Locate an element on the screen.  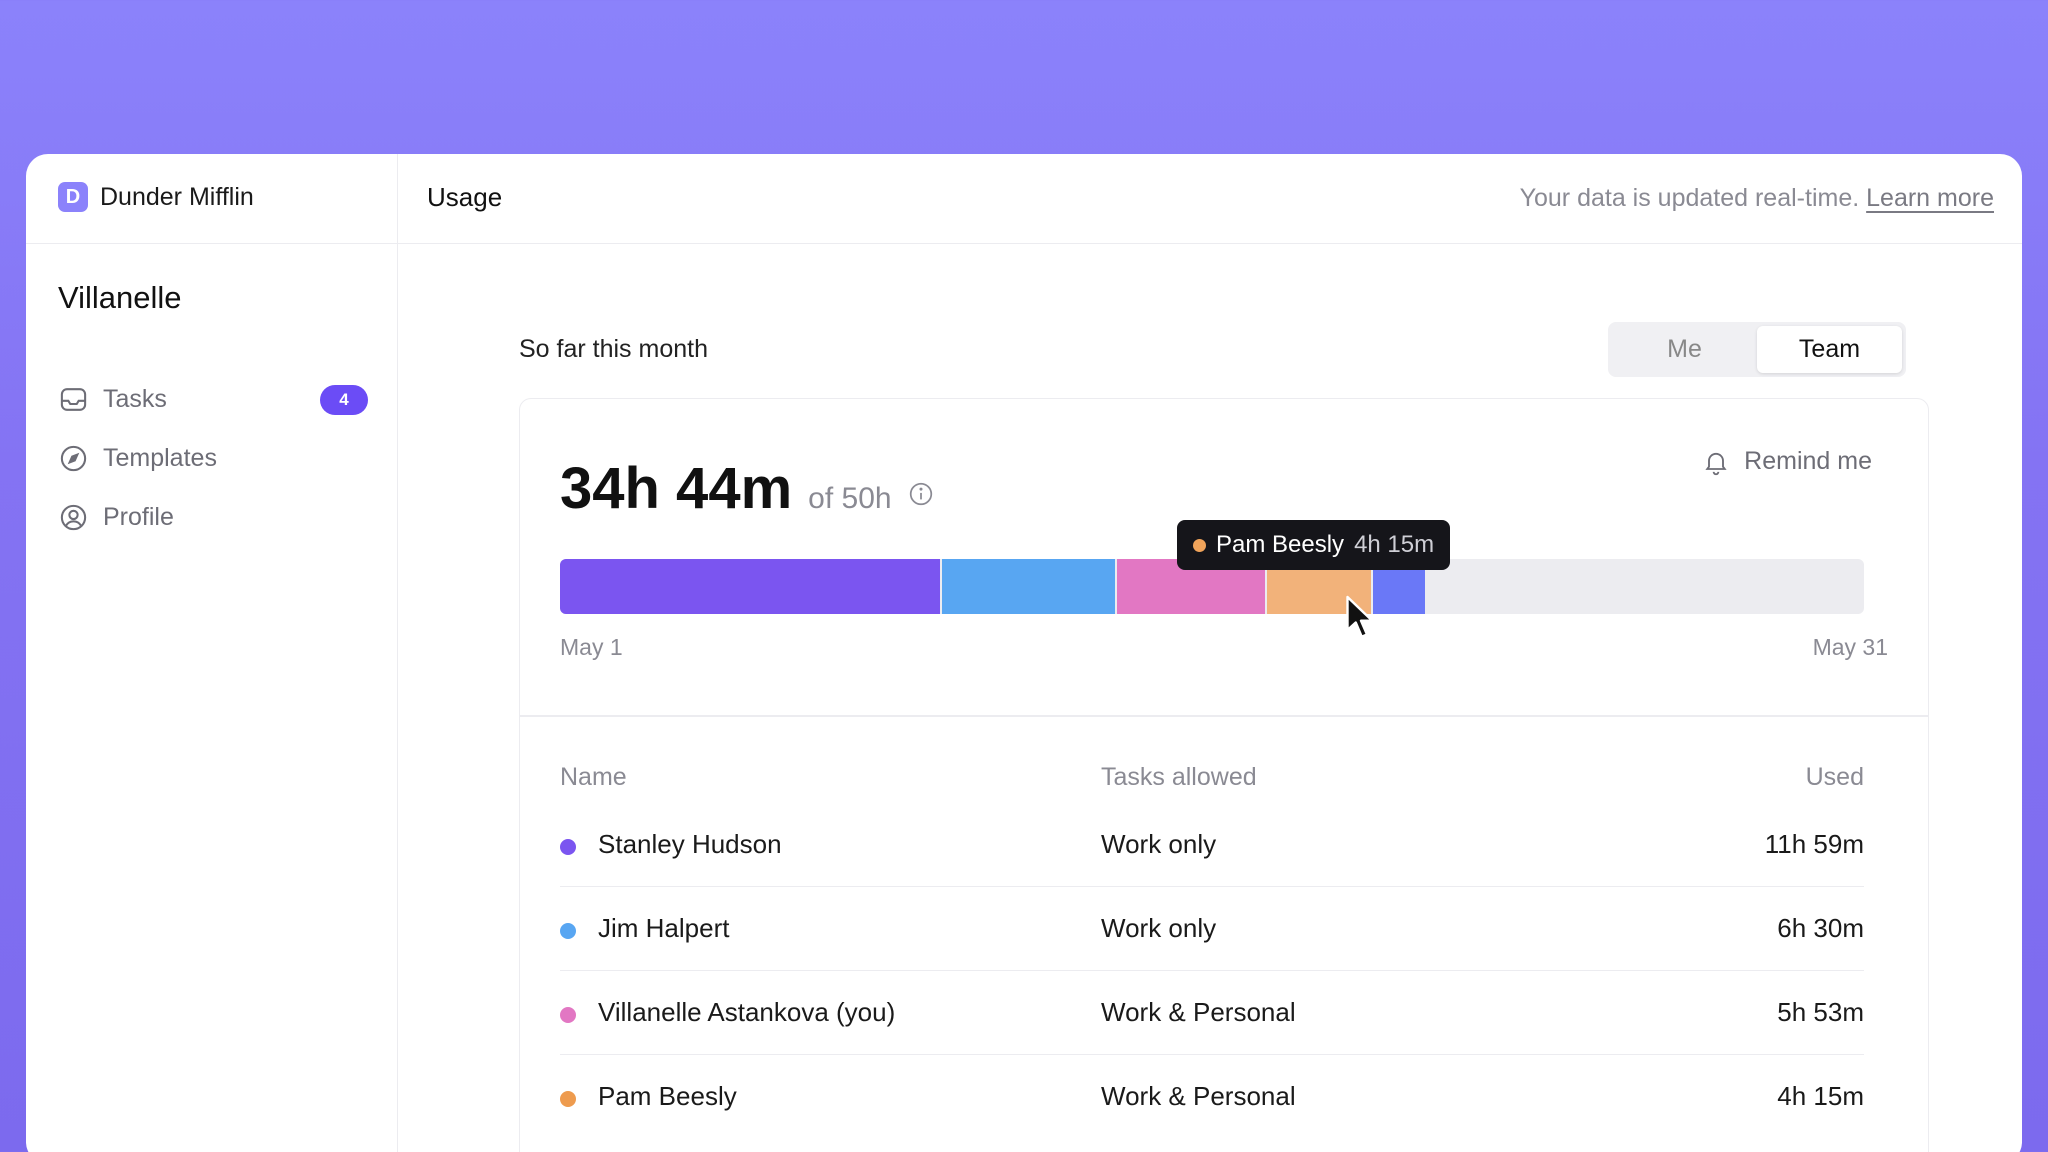
sidebar-item-profile: Profile is located at coordinates (213, 517).